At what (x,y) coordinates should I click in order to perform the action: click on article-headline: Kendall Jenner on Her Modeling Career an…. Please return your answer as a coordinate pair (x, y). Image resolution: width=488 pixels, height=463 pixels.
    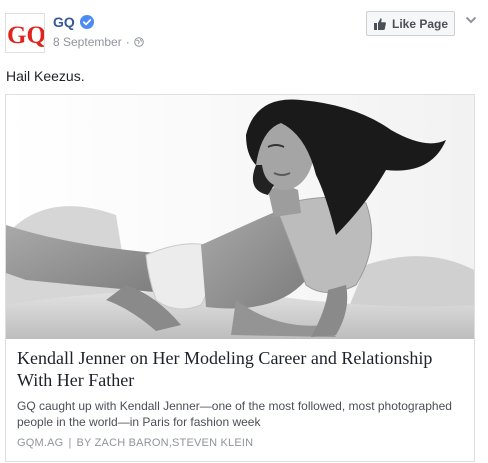
    Looking at the image, I should click on (239, 369).